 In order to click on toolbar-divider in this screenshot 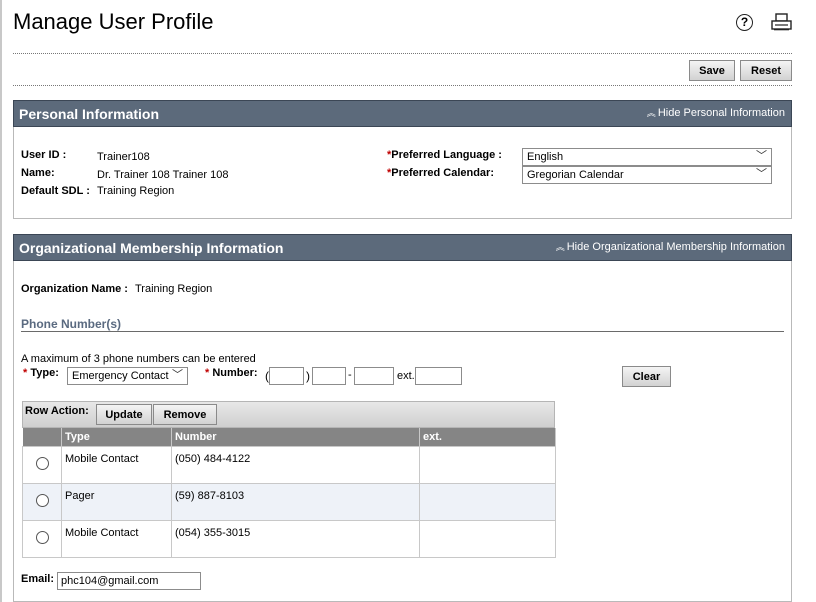, I will do `click(402, 85)`.